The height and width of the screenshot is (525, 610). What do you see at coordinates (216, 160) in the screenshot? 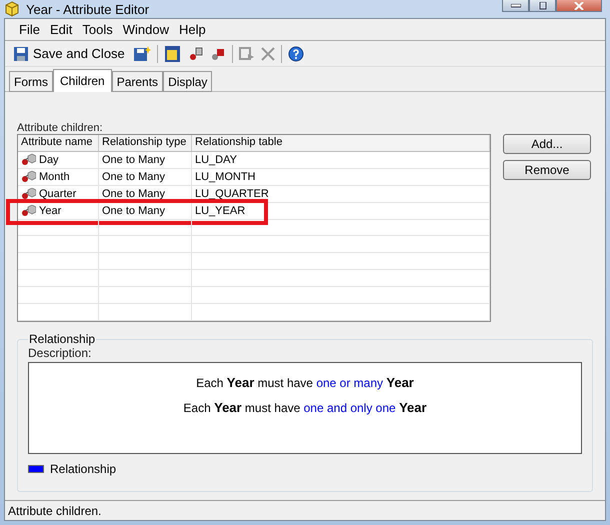
I see `table-cell: LU_DAY` at bounding box center [216, 160].